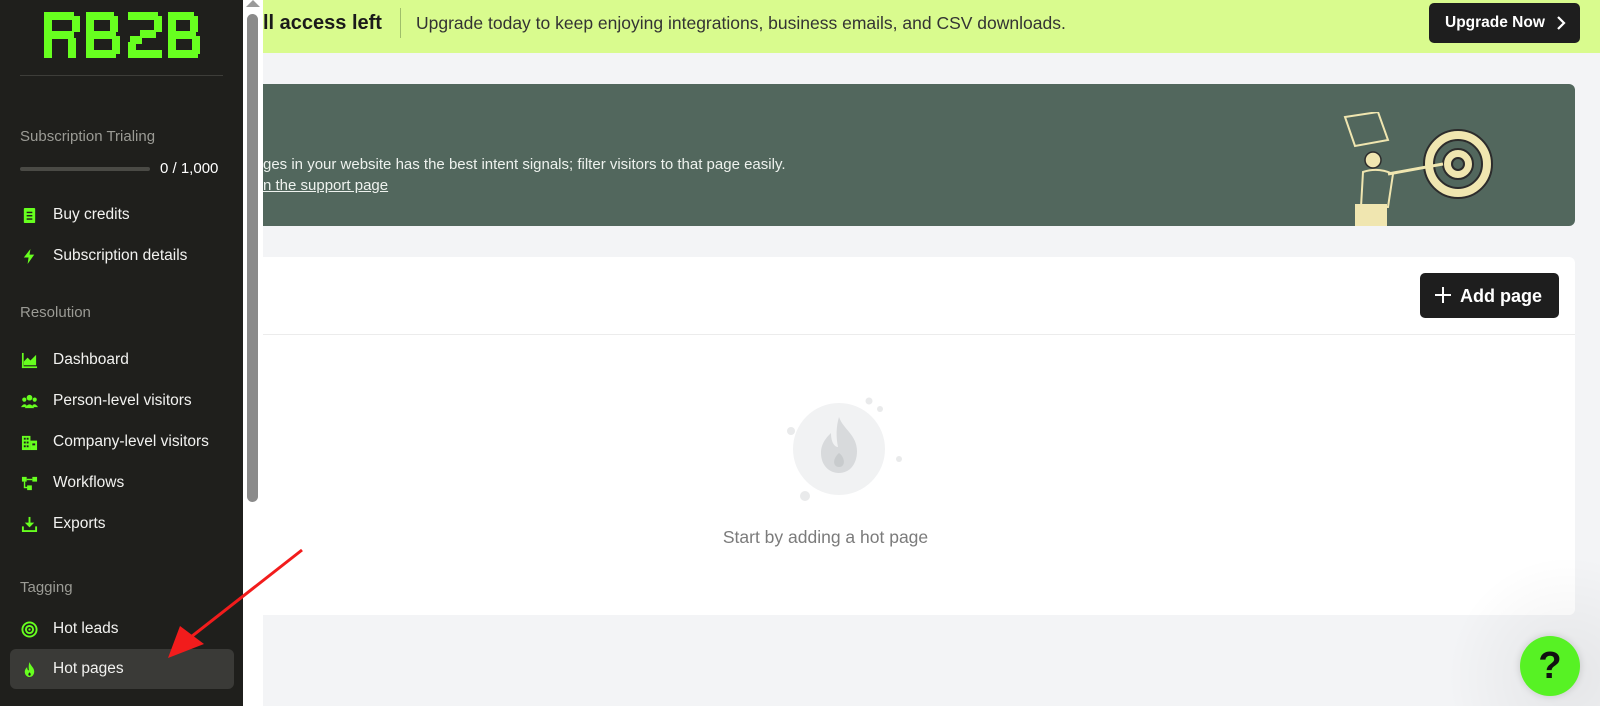 The height and width of the screenshot is (706, 1600). Describe the element at coordinates (322, 23) in the screenshot. I see `banner-title: ll access left` at that location.